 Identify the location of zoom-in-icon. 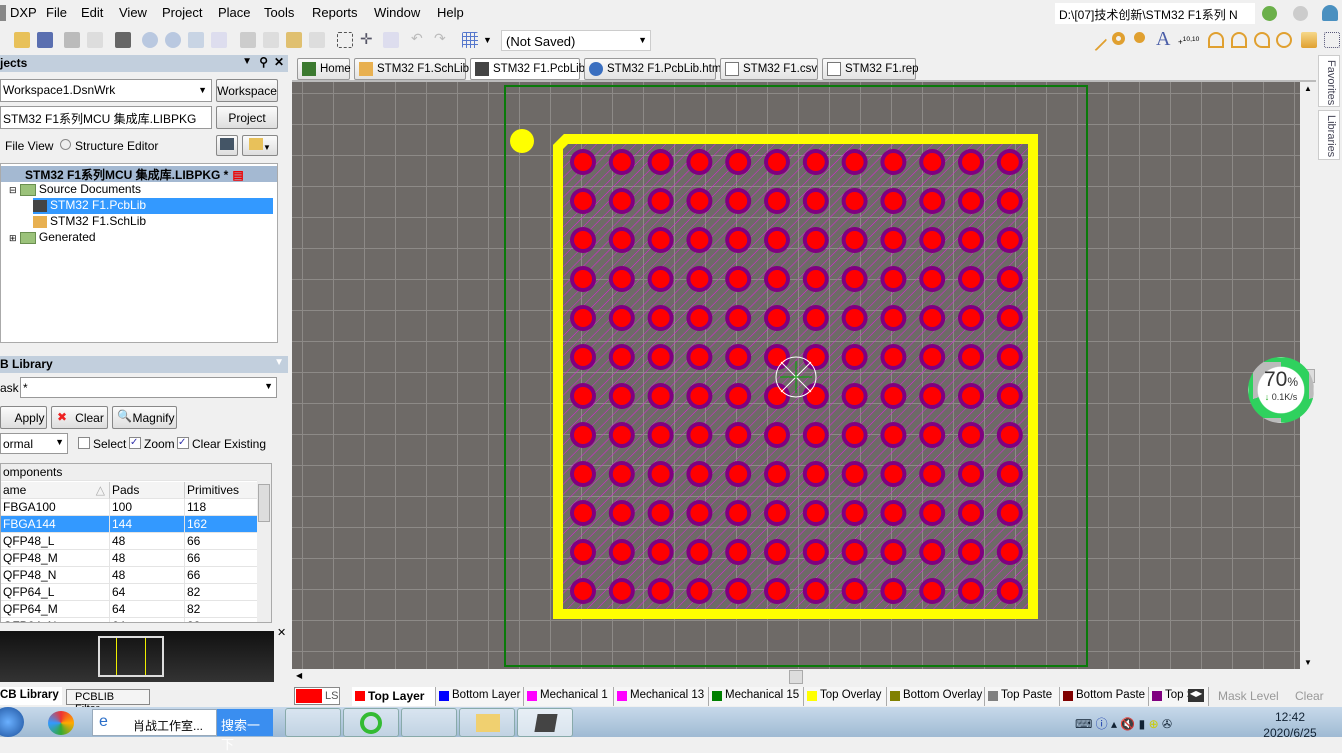
(150, 40).